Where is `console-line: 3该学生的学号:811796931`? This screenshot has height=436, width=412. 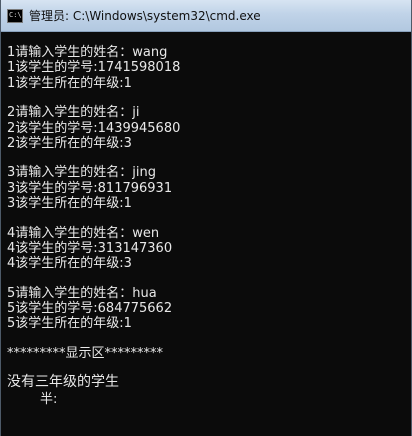 console-line: 3该学生的学号:811796931 is located at coordinates (90, 188).